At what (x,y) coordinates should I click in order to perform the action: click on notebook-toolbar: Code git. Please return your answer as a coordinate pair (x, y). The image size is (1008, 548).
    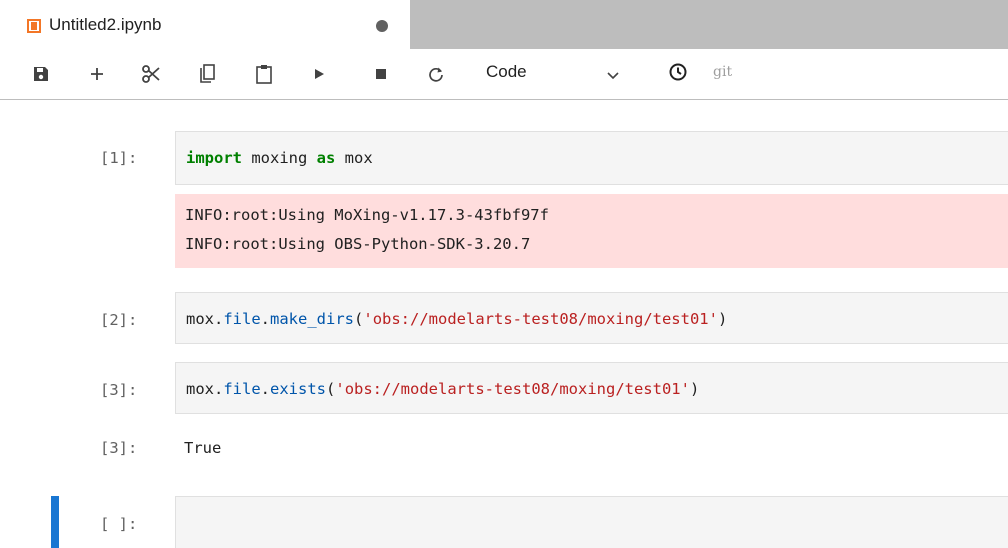
    Looking at the image, I should click on (504, 74).